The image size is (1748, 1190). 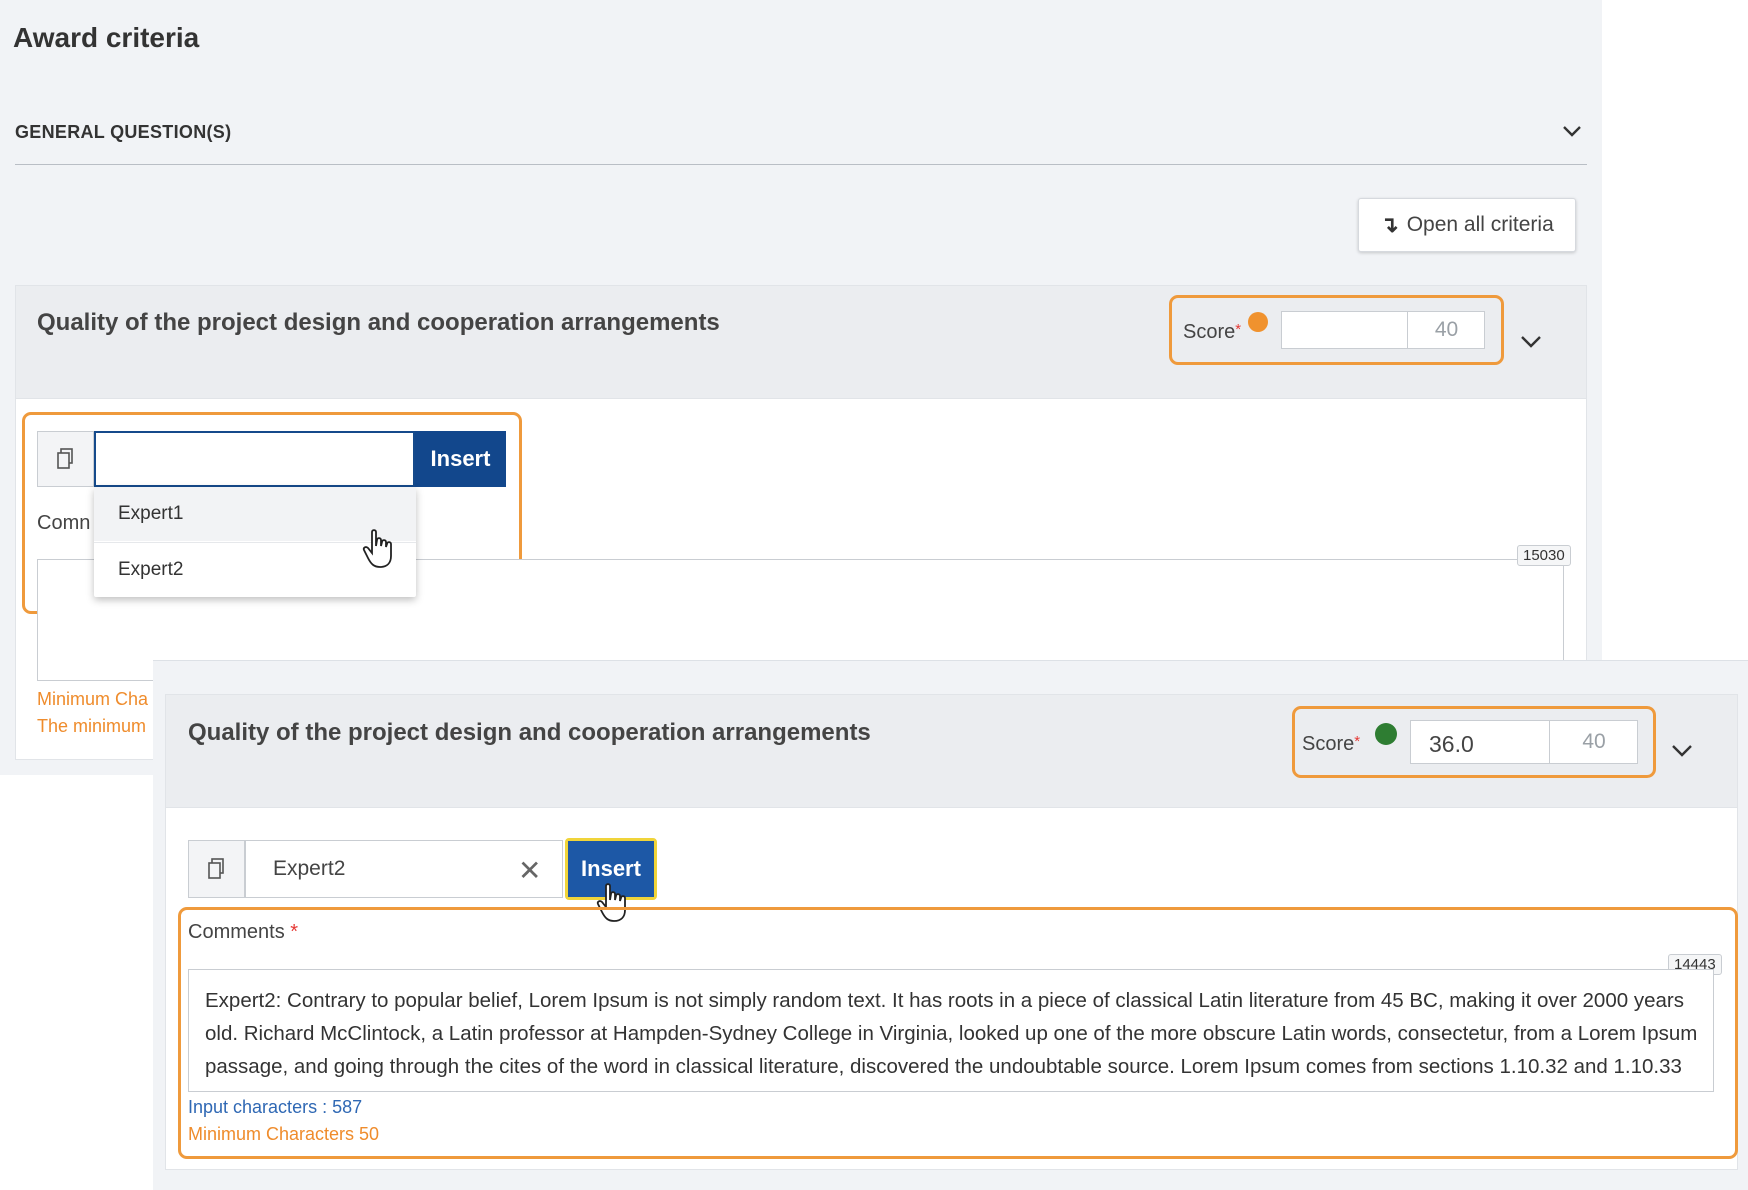 What do you see at coordinates (254, 459) in the screenshot?
I see `expert-search-input` at bounding box center [254, 459].